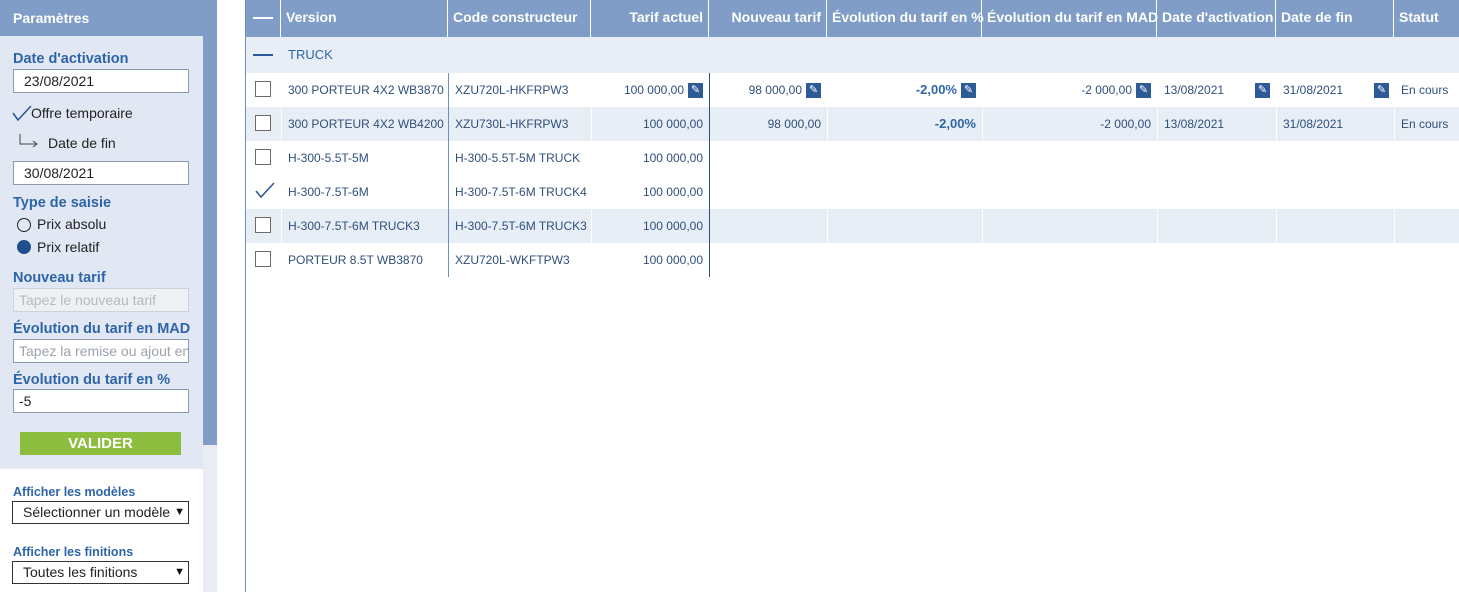 The image size is (1459, 592). What do you see at coordinates (521, 192) in the screenshot?
I see `cell-code: H-300-7.5T-6M TRUCK4` at bounding box center [521, 192].